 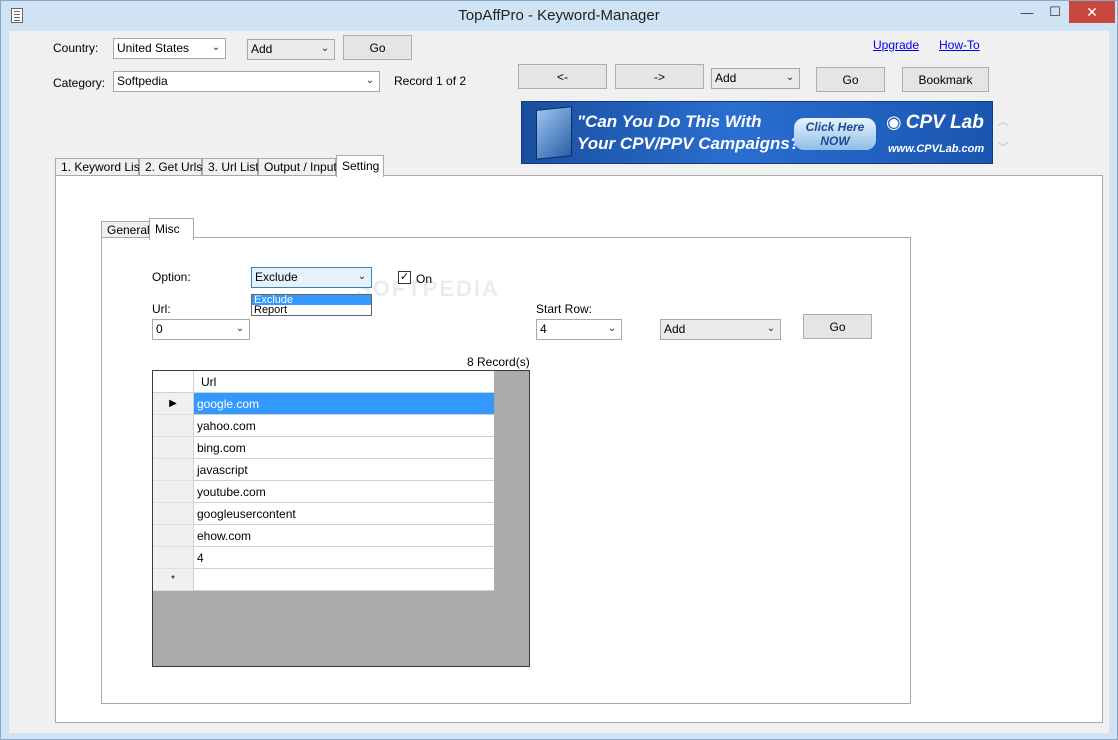 What do you see at coordinates (79, 83) in the screenshot?
I see `category-label: Category:` at bounding box center [79, 83].